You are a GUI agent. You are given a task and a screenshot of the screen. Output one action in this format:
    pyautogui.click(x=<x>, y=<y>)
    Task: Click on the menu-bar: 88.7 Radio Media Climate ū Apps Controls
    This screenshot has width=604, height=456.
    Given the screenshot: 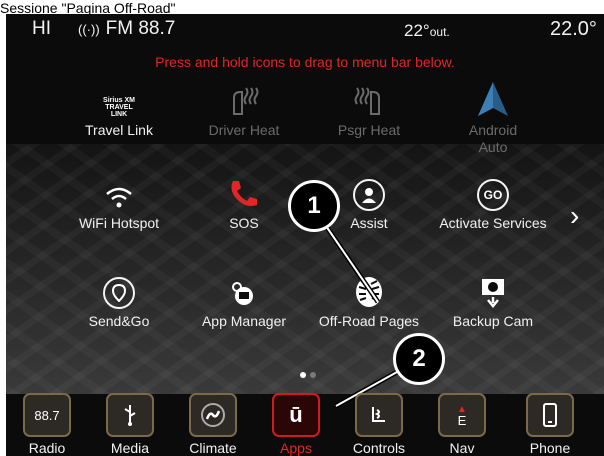 What is the action you would take?
    pyautogui.click(x=305, y=421)
    